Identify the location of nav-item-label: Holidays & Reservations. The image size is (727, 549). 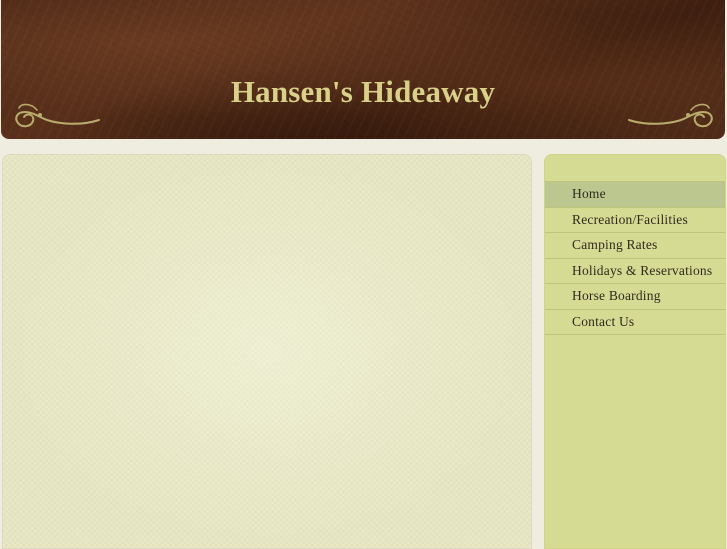
(642, 270).